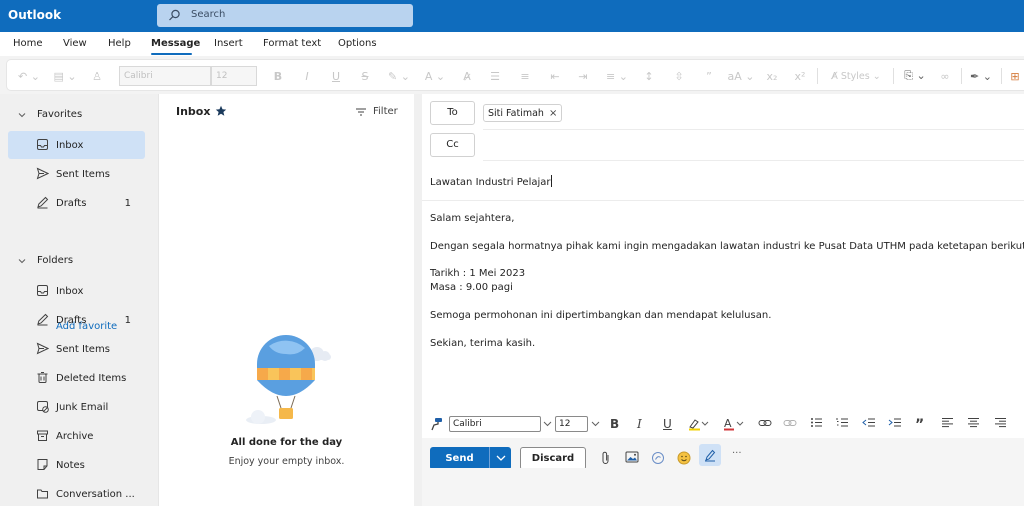 The width and height of the screenshot is (1024, 508). Describe the element at coordinates (97, 76) in the screenshot. I see `format-painter-icon: ♙` at that location.